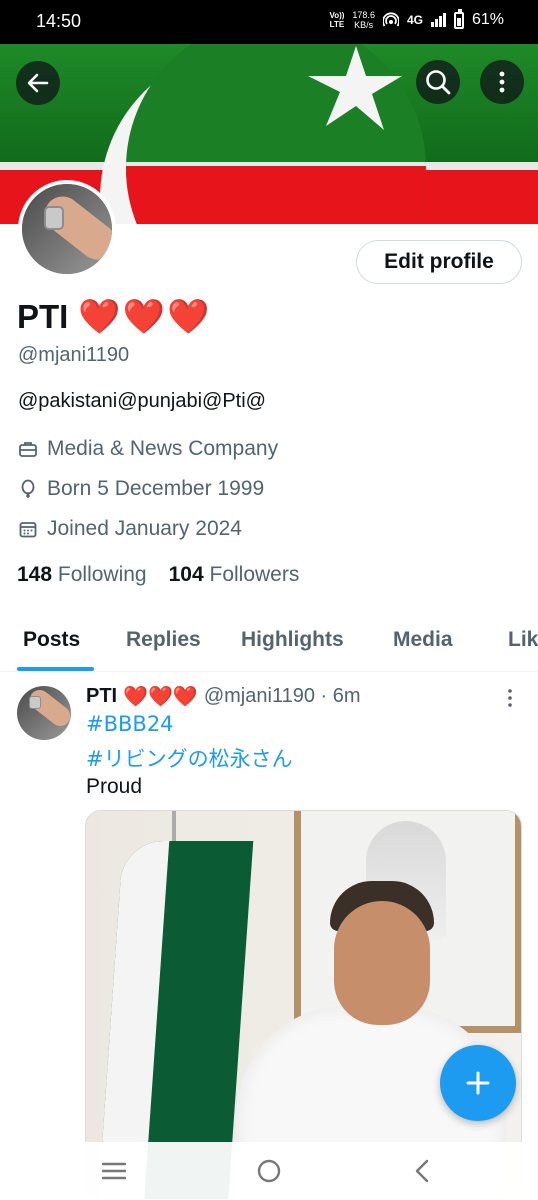 The width and height of the screenshot is (538, 1200). I want to click on search-button, so click(438, 82).